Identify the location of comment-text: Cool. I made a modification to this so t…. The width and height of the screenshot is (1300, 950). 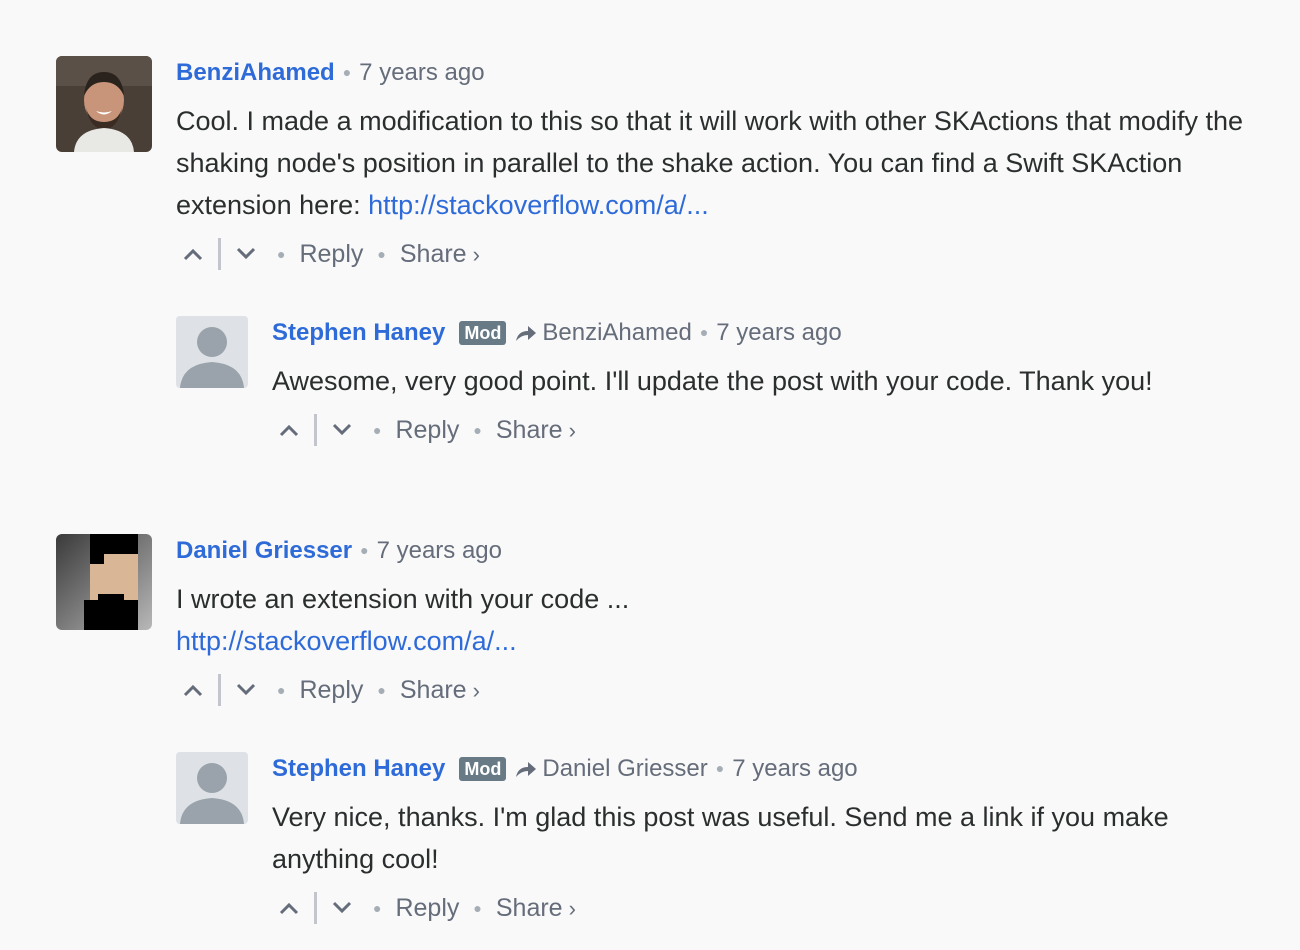
(721, 163).